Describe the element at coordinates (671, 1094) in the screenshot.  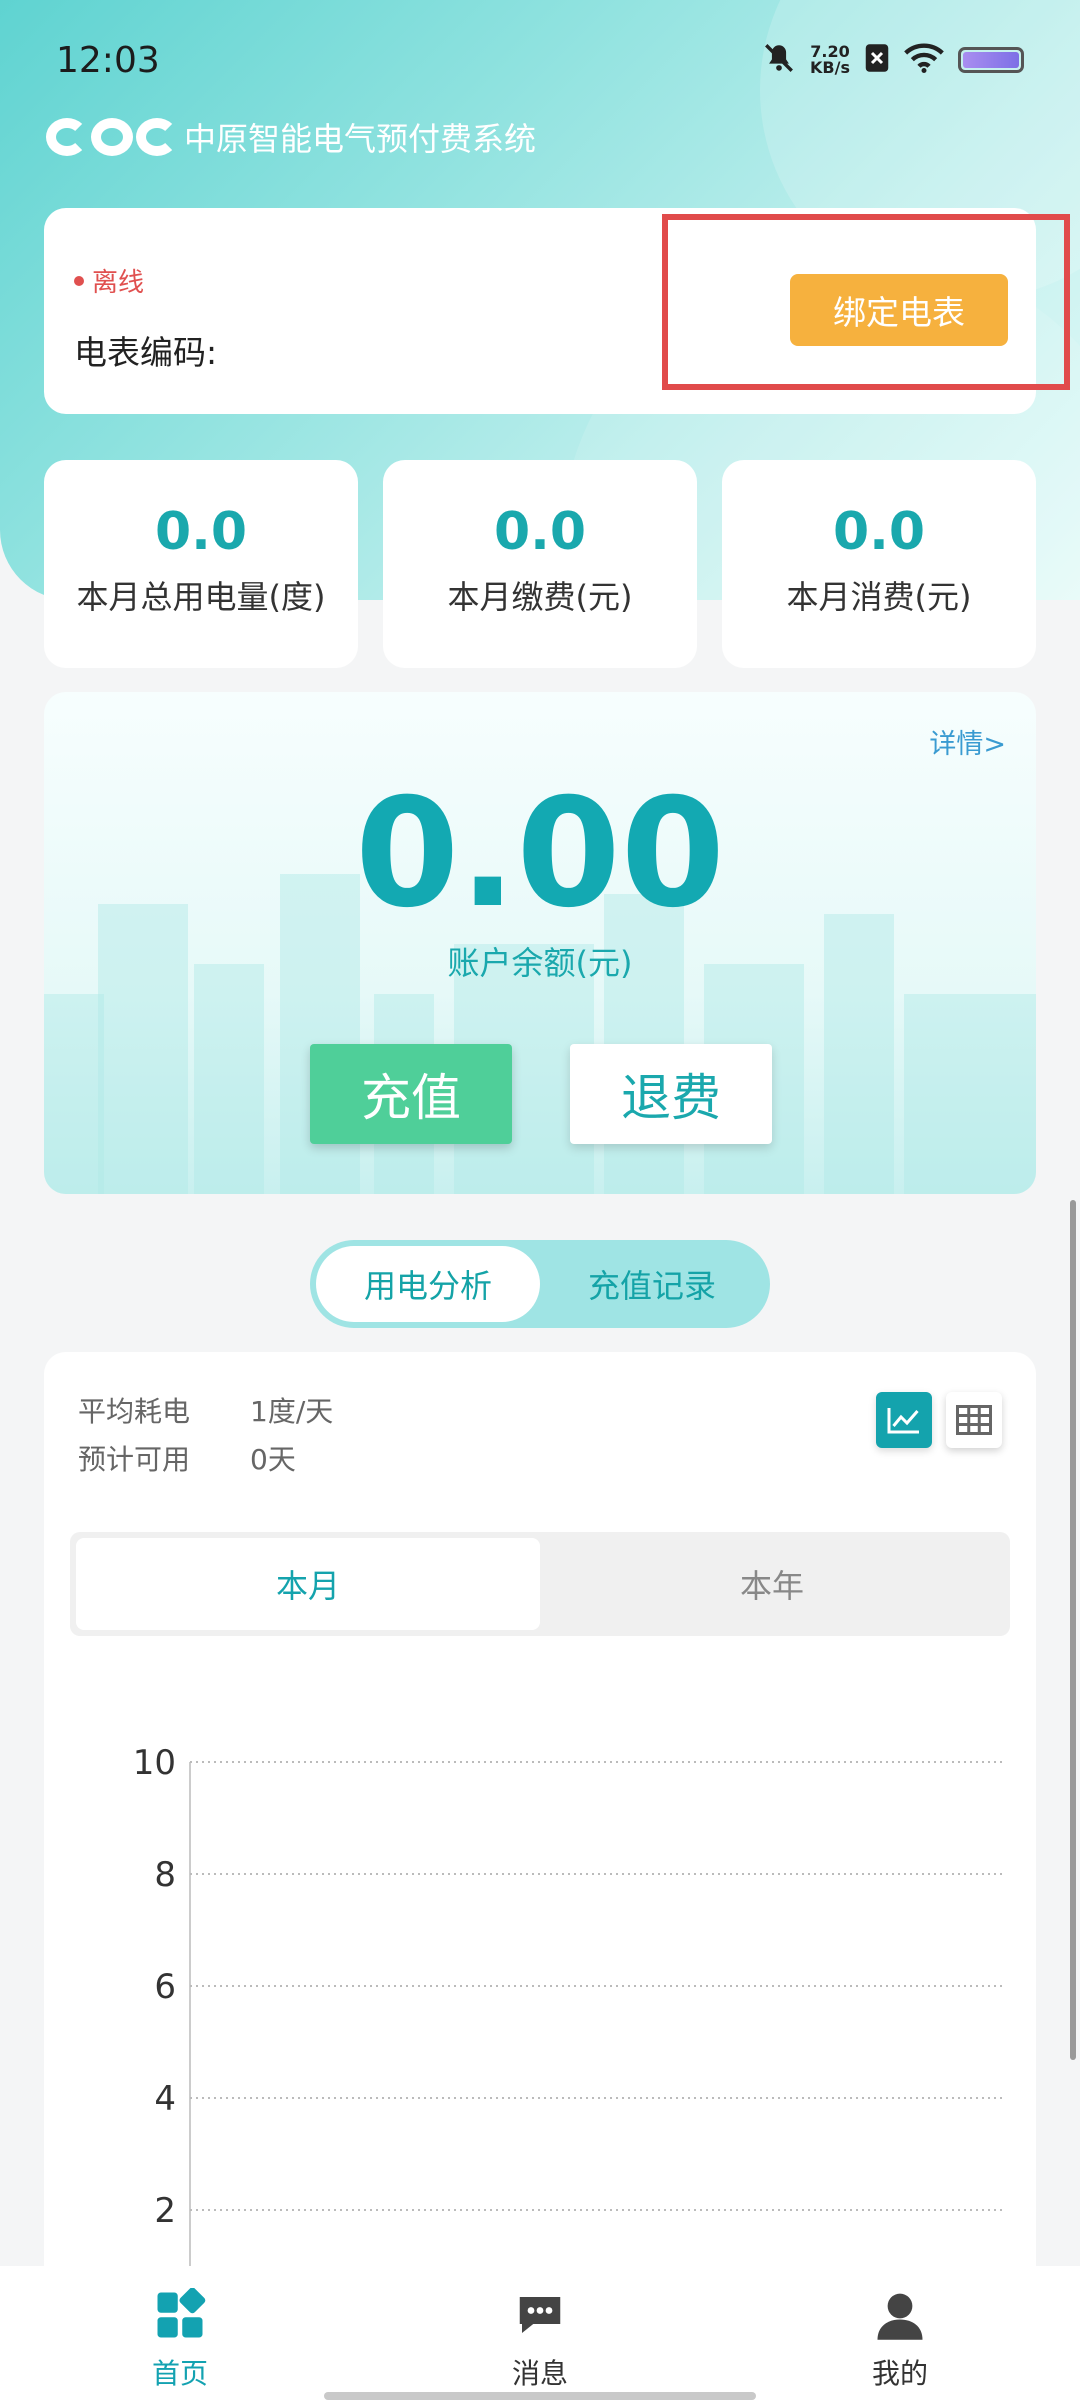
I see `refund-button: 退费` at that location.